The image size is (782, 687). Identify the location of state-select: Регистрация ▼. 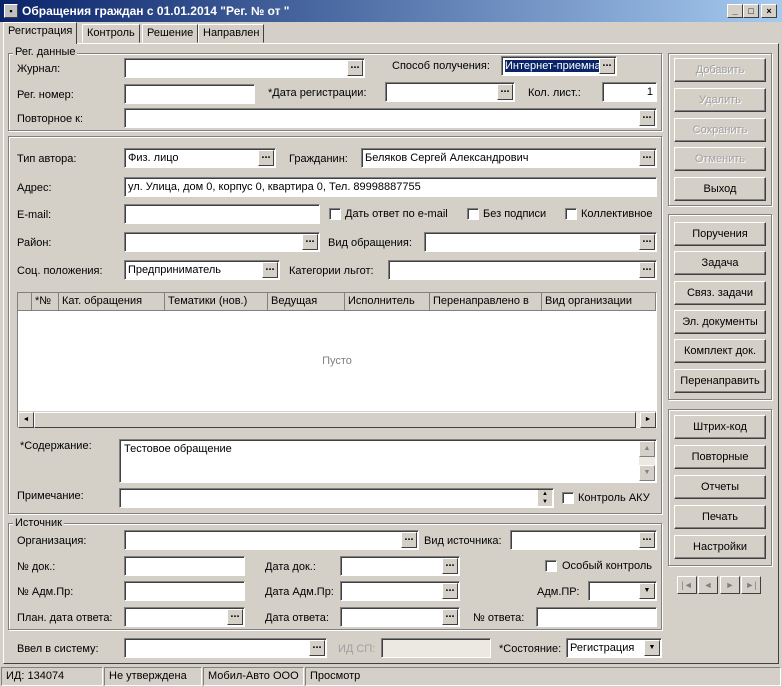
(614, 648).